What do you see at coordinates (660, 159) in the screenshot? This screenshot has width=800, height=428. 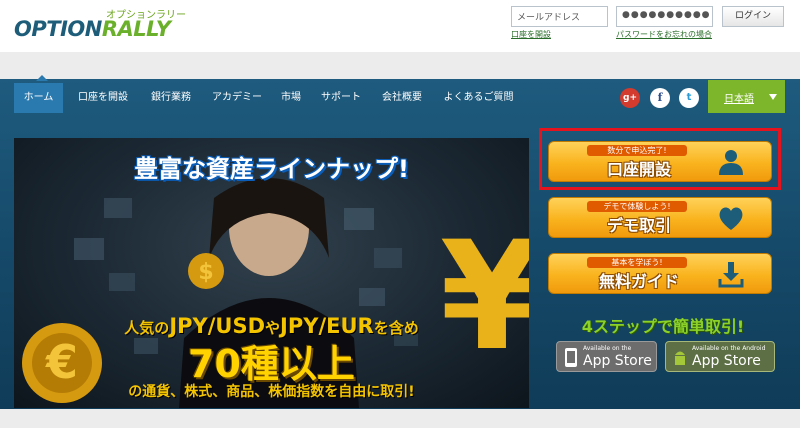 I see `open-account-highlight` at bounding box center [660, 159].